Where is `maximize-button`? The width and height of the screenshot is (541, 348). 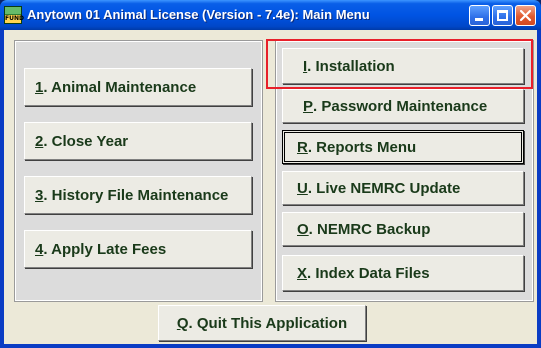 maximize-button is located at coordinates (502, 15).